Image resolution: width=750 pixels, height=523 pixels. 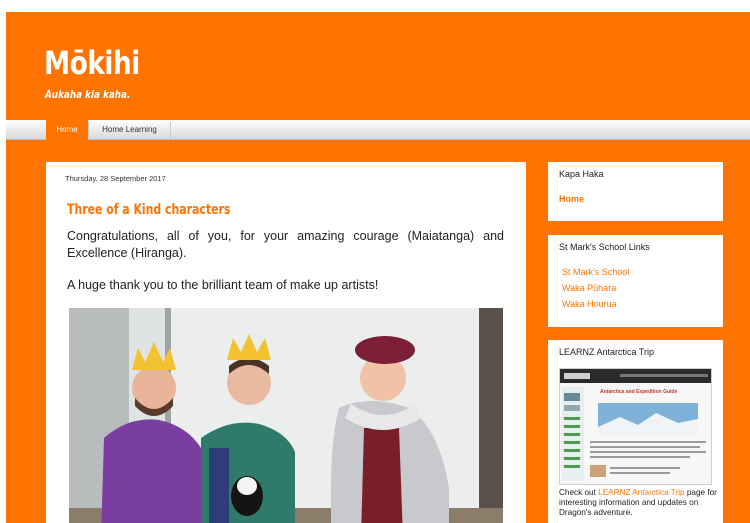 I want to click on widget-title: LEARNZ Antarctica Trip, so click(x=607, y=352).